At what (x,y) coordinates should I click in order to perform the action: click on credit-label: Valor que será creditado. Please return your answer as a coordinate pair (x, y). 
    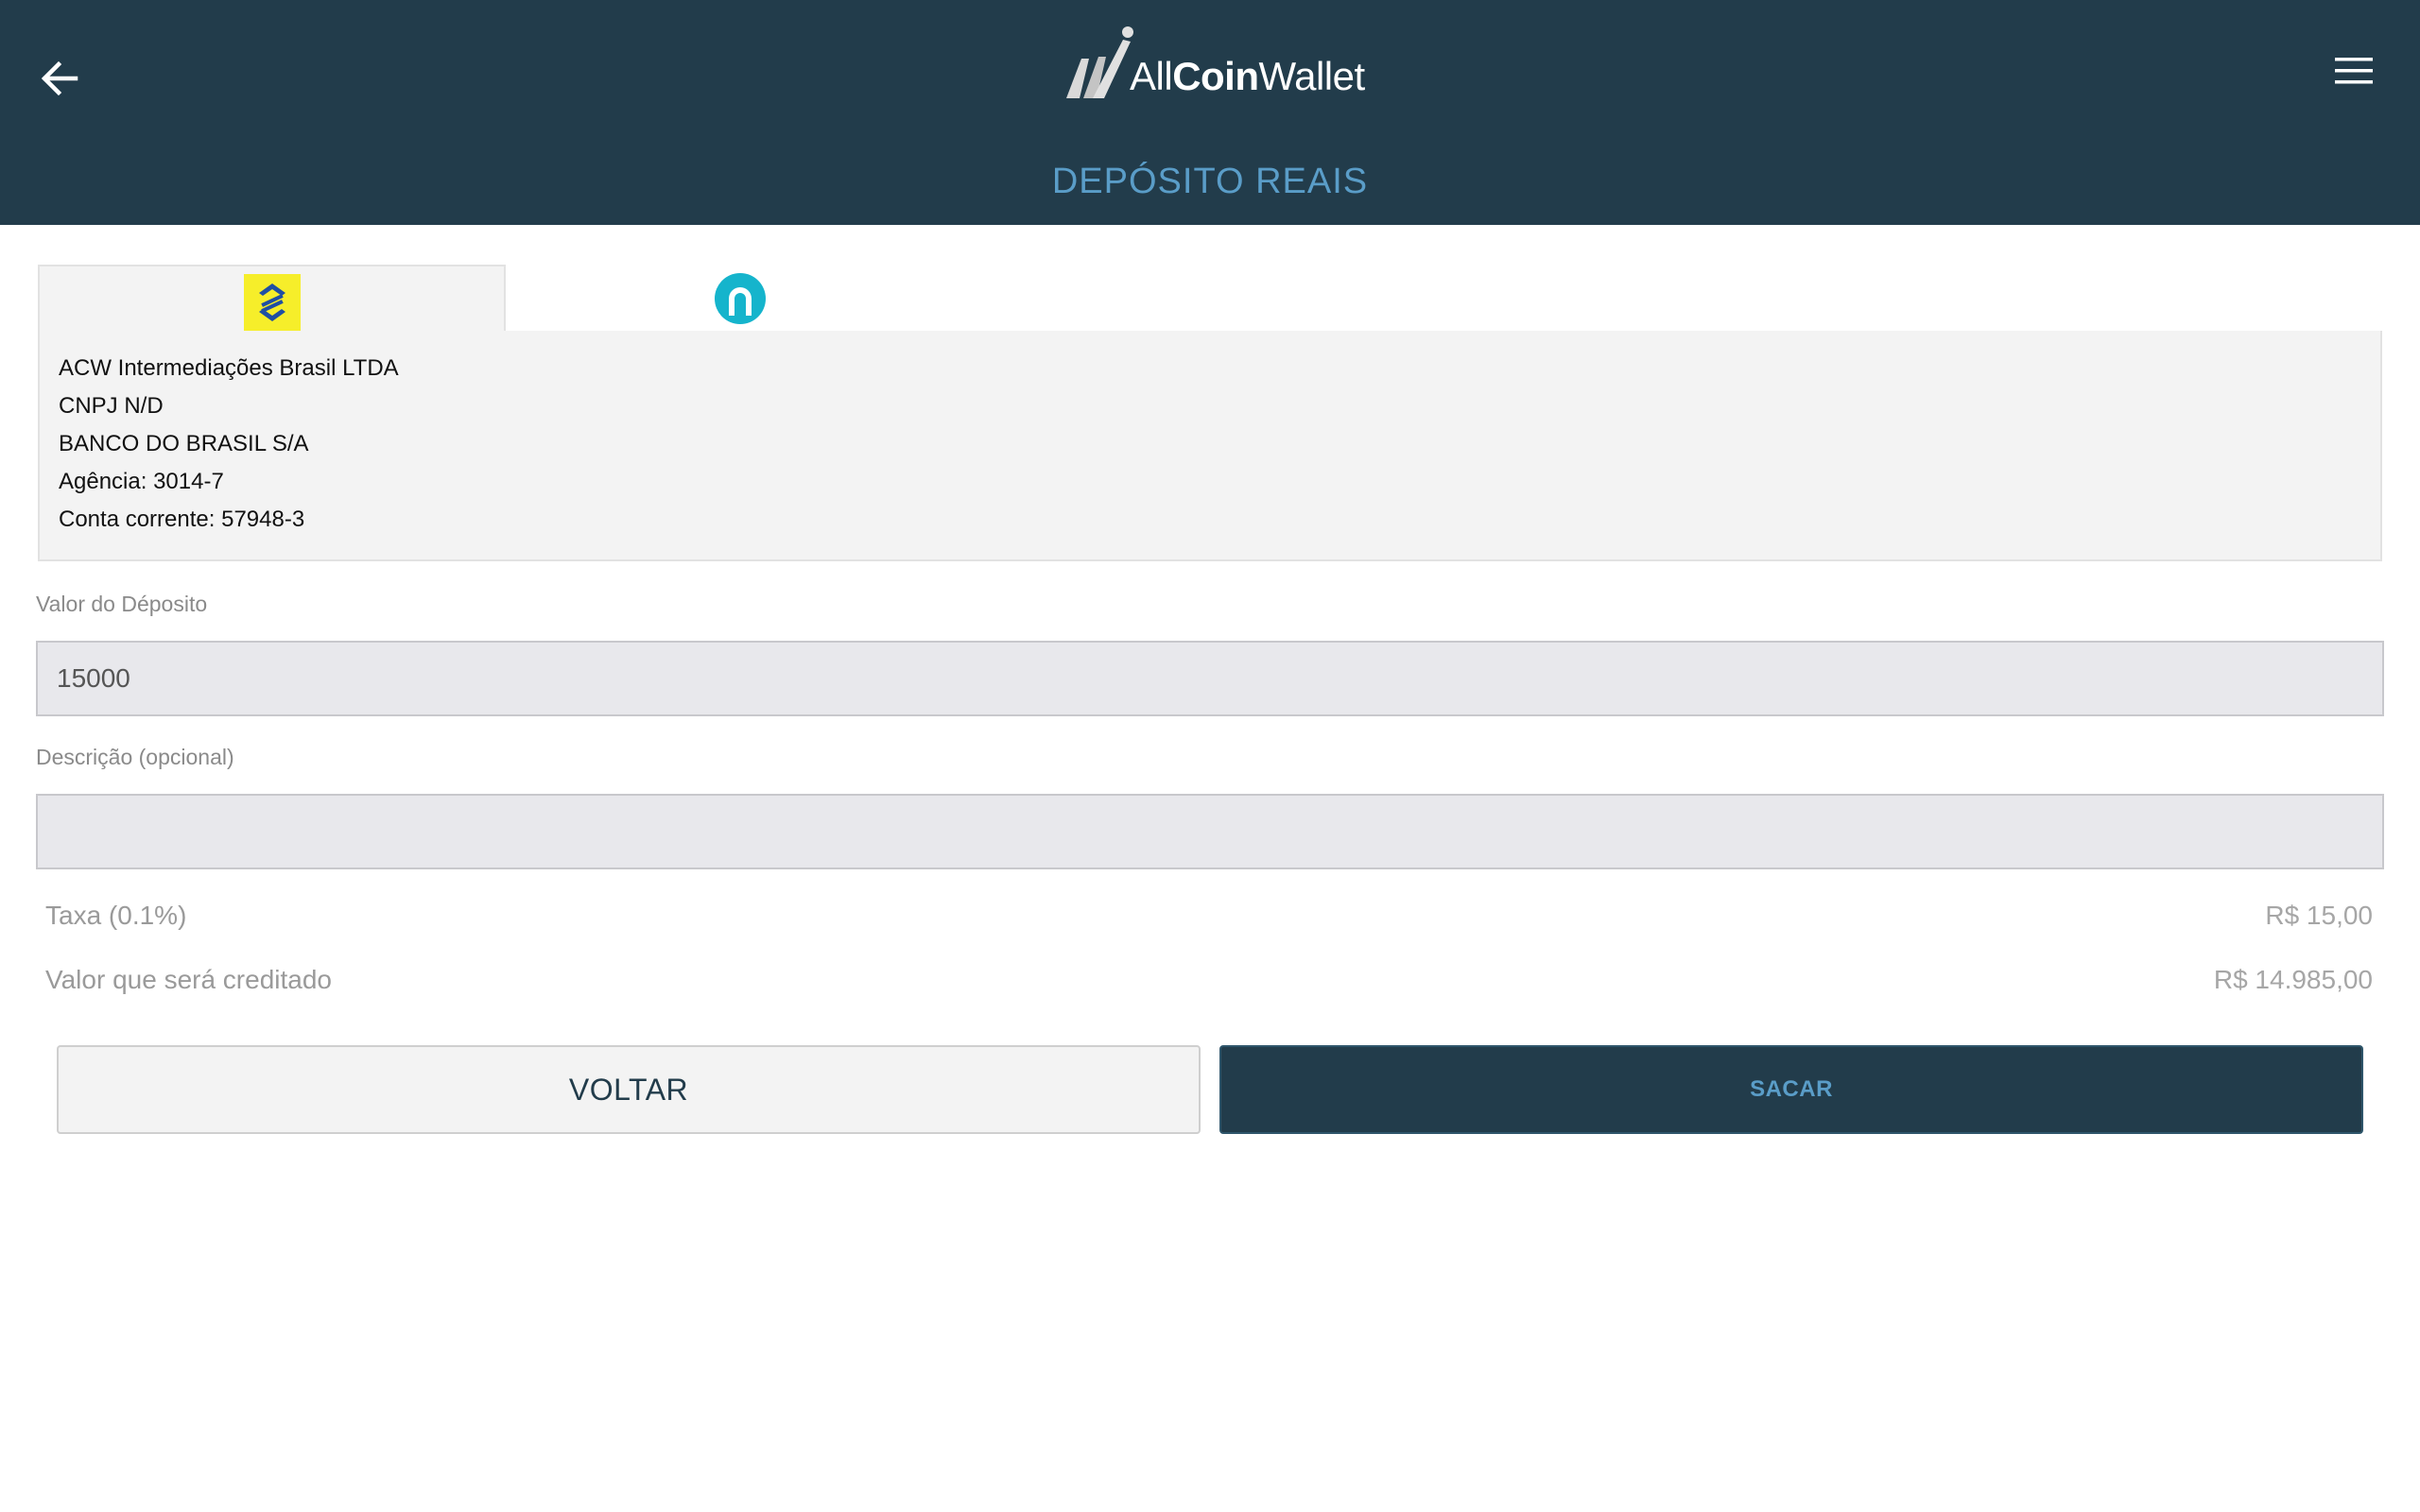
    Looking at the image, I should click on (188, 979).